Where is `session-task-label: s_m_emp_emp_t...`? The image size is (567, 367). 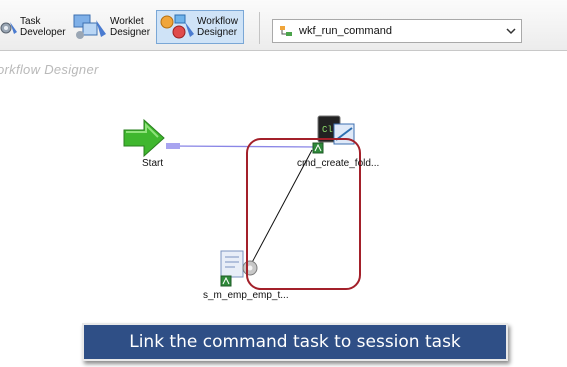 session-task-label: s_m_emp_emp_t... is located at coordinates (246, 295).